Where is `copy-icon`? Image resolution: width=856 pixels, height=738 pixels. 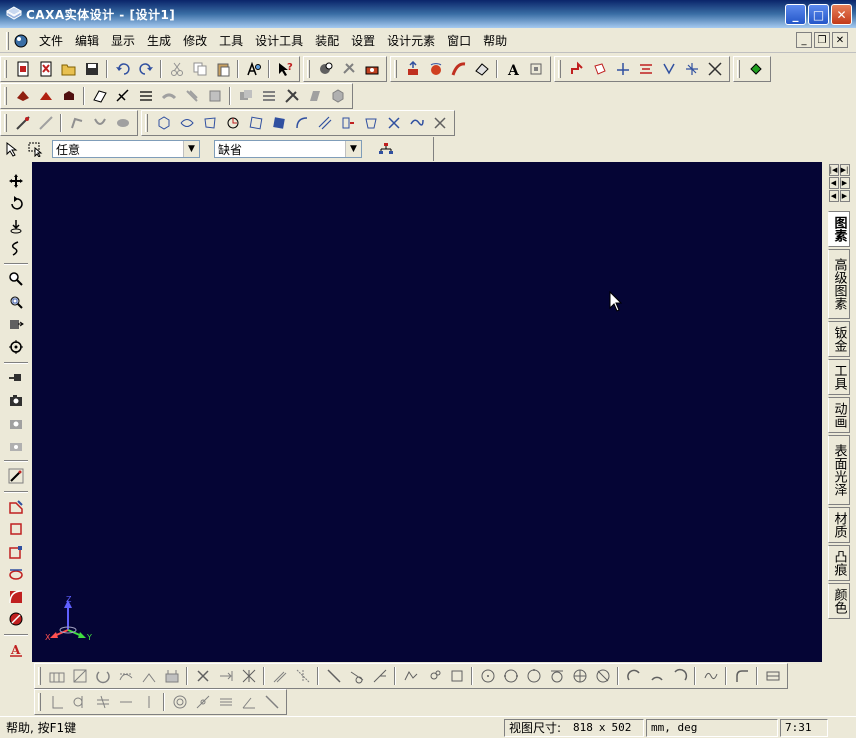 copy-icon is located at coordinates (199, 69).